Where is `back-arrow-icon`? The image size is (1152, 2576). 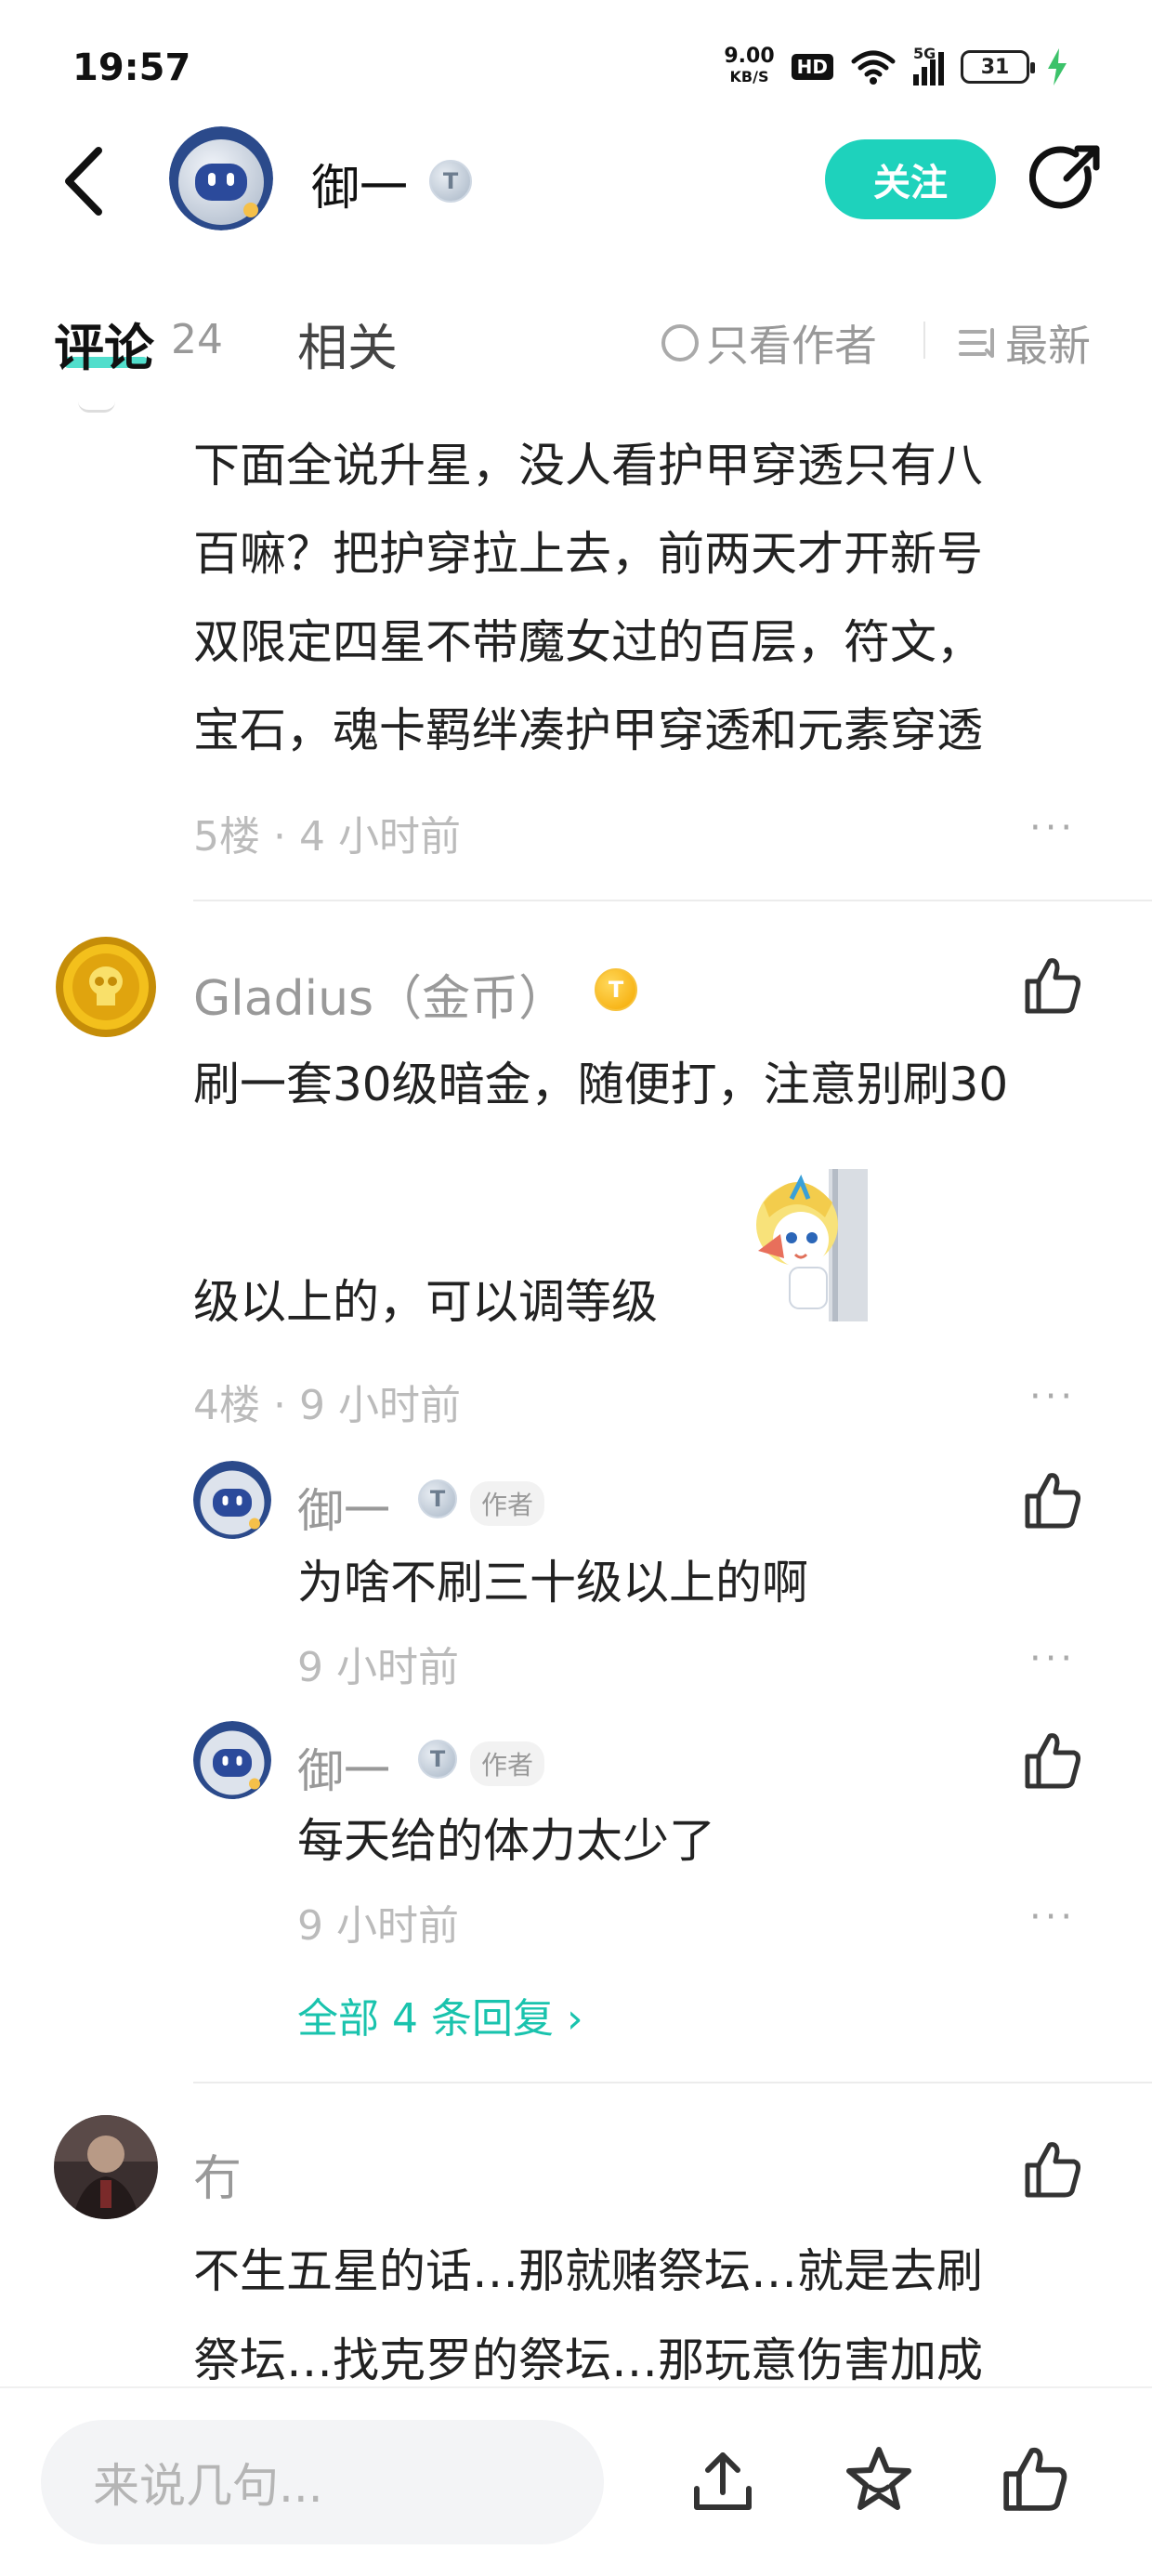 back-arrow-icon is located at coordinates (83, 181).